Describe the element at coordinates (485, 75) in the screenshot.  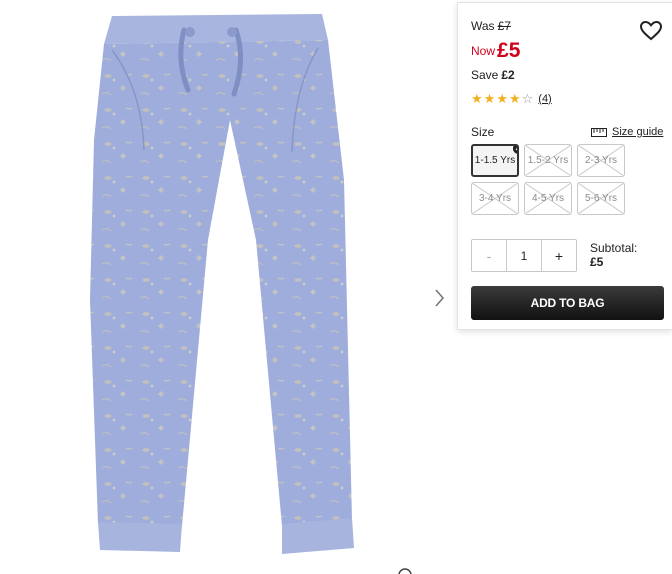
I see `save-label: Save` at that location.